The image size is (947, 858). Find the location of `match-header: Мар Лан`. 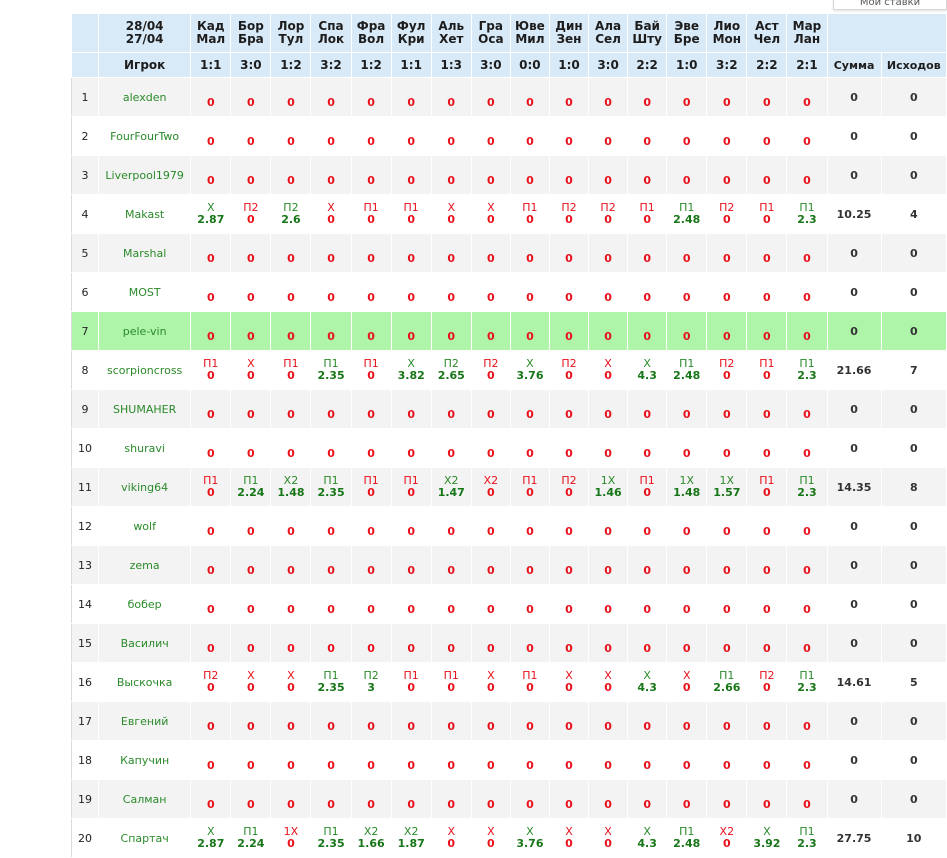

match-header: Мар Лан is located at coordinates (807, 33).